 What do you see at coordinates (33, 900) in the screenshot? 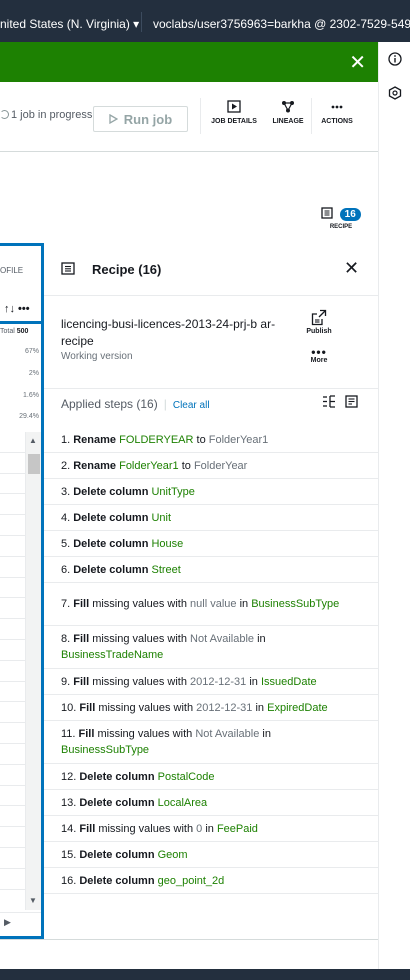
I see `scroll-down-icon: ▼` at bounding box center [33, 900].